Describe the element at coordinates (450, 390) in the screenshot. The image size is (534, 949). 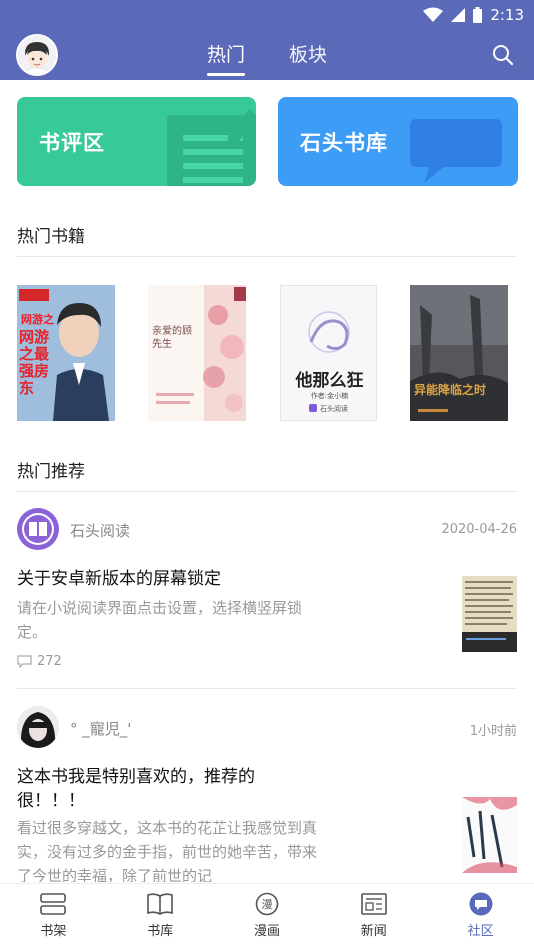
I see `book-cover-4-title: 异能降临之时` at that location.